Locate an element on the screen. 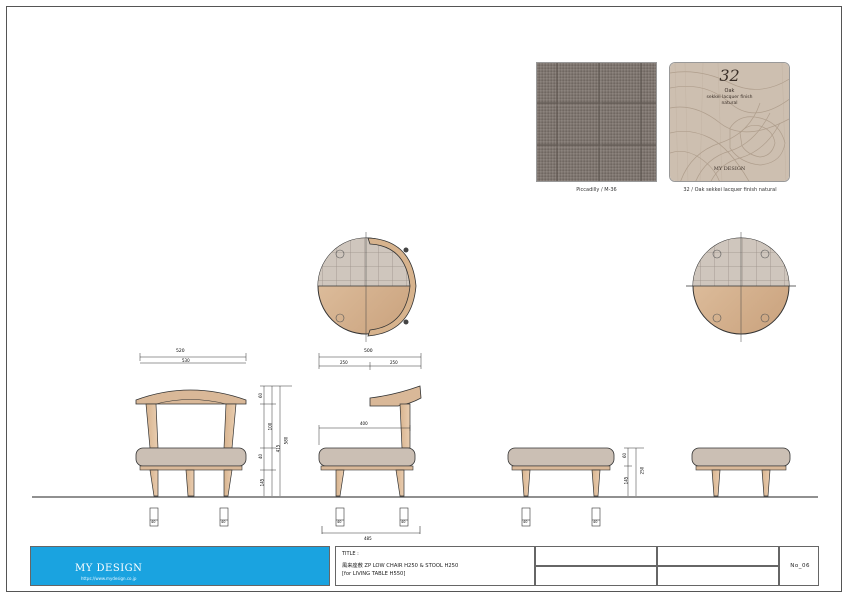  dim-side-half-right: 250 is located at coordinates (394, 362).